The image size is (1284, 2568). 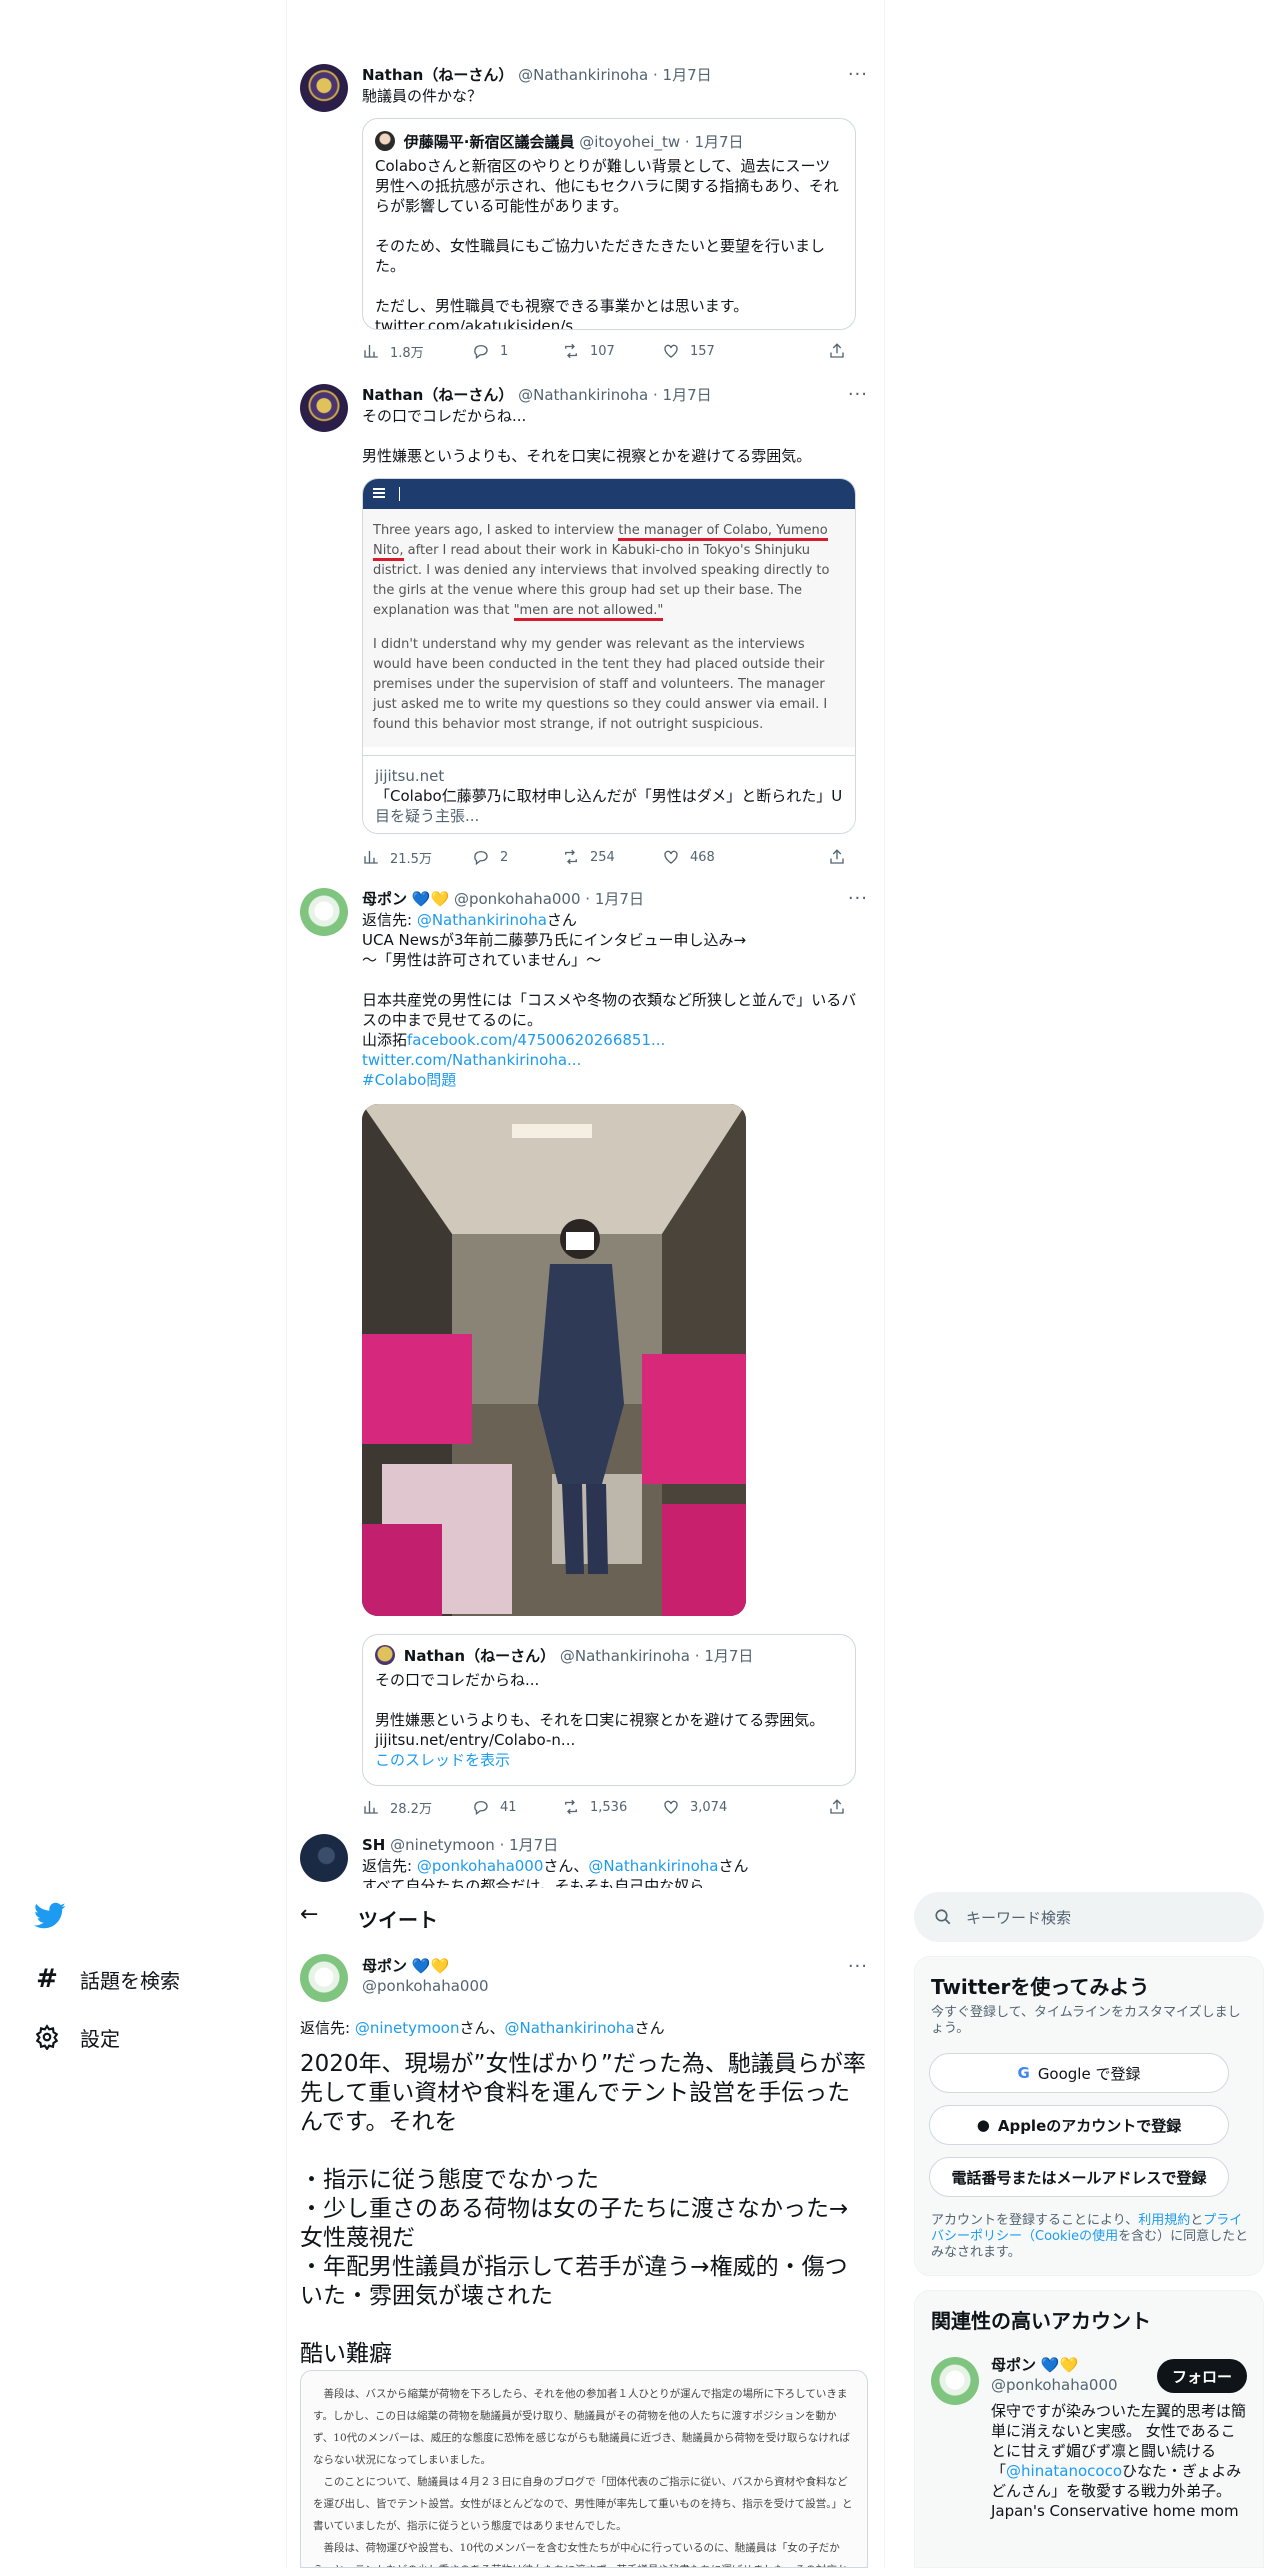 What do you see at coordinates (588, 351) in the screenshot?
I see `retweet-button: 107` at bounding box center [588, 351].